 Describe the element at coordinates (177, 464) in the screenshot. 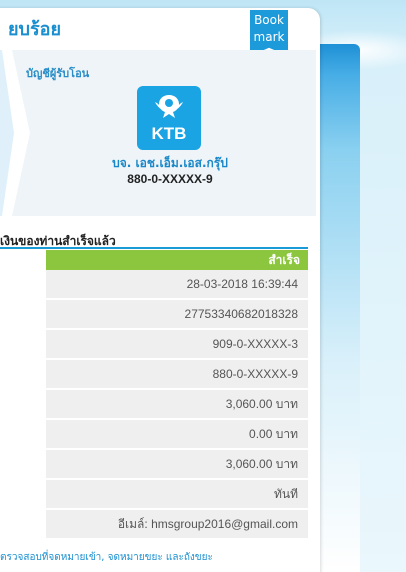

I see `value-row-total: 3,060.00 บาท` at that location.